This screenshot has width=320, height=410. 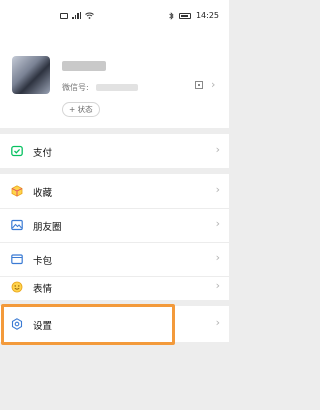 What do you see at coordinates (114, 151) in the screenshot?
I see `menu-item-pay: 支付 ›` at bounding box center [114, 151].